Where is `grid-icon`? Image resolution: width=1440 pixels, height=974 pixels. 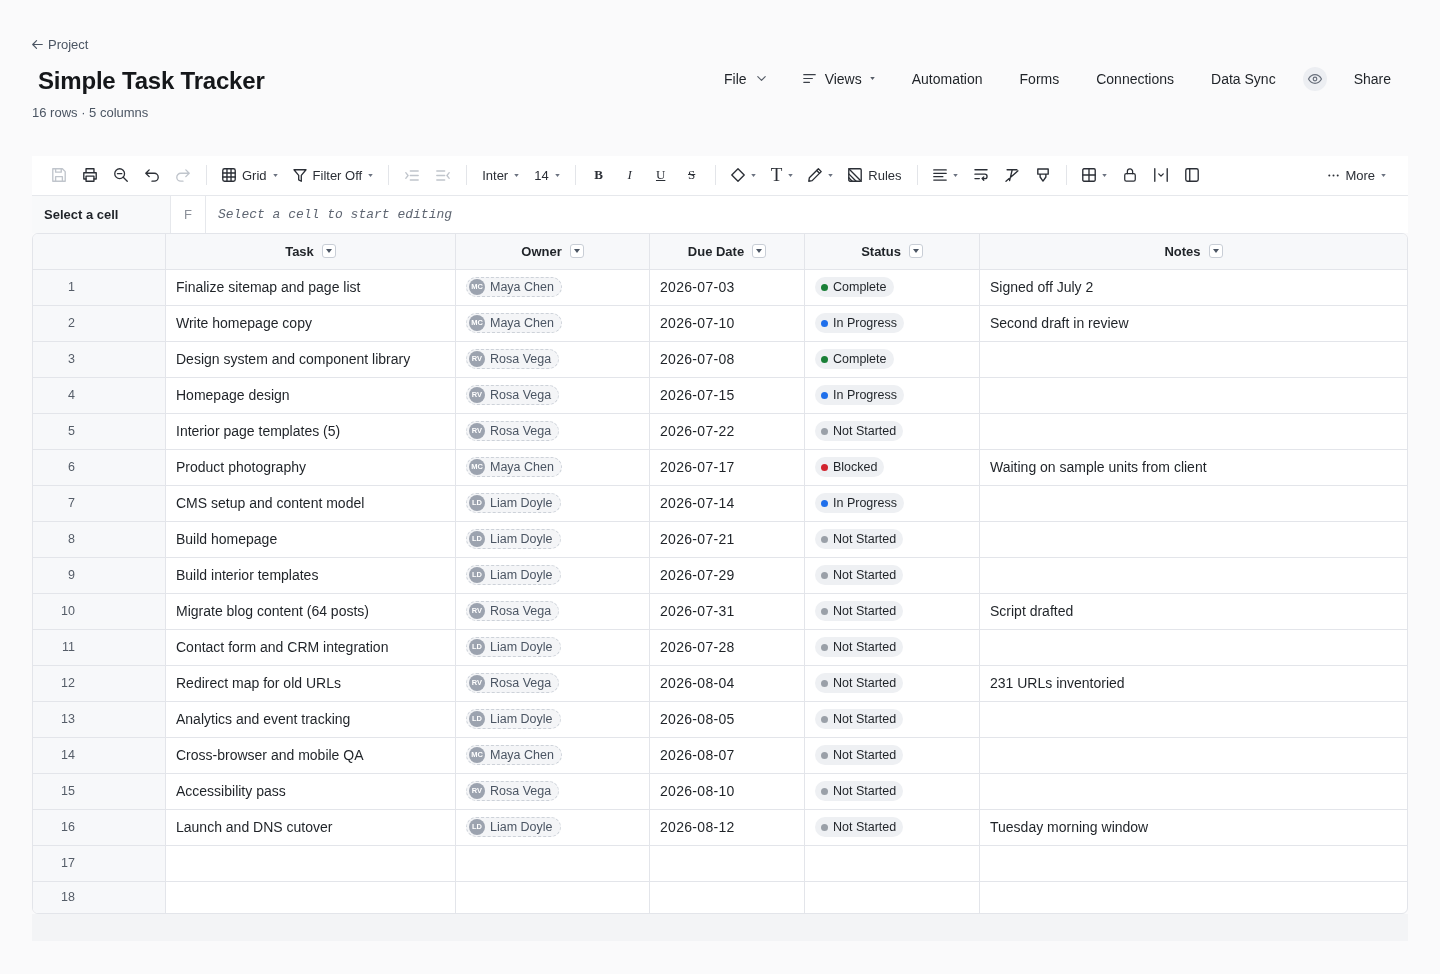
grid-icon is located at coordinates (229, 175).